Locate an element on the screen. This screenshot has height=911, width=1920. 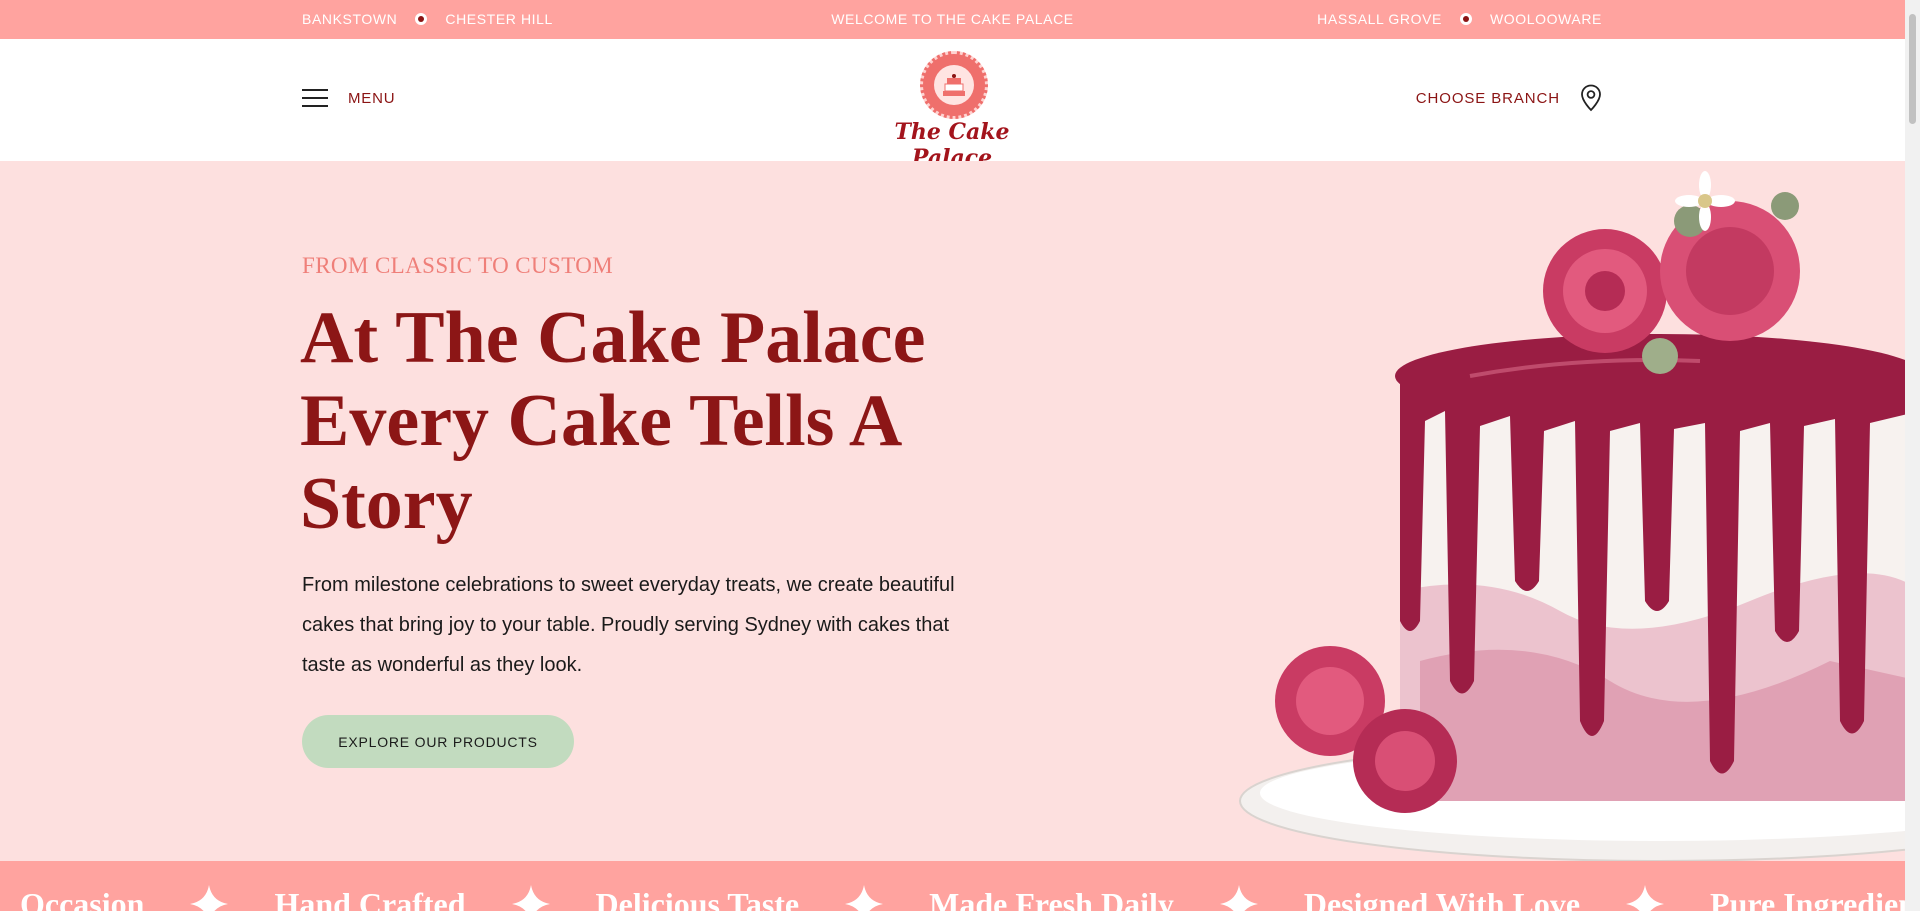
menu-button: MENU is located at coordinates (348, 98).